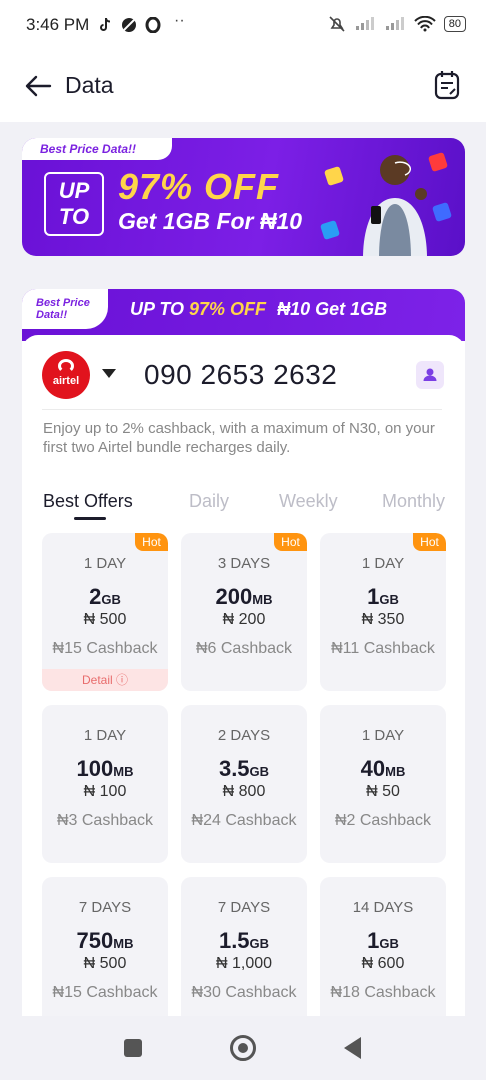 Image resolution: width=486 pixels, height=1080 pixels. I want to click on back-arrow-icon, so click(38, 86).